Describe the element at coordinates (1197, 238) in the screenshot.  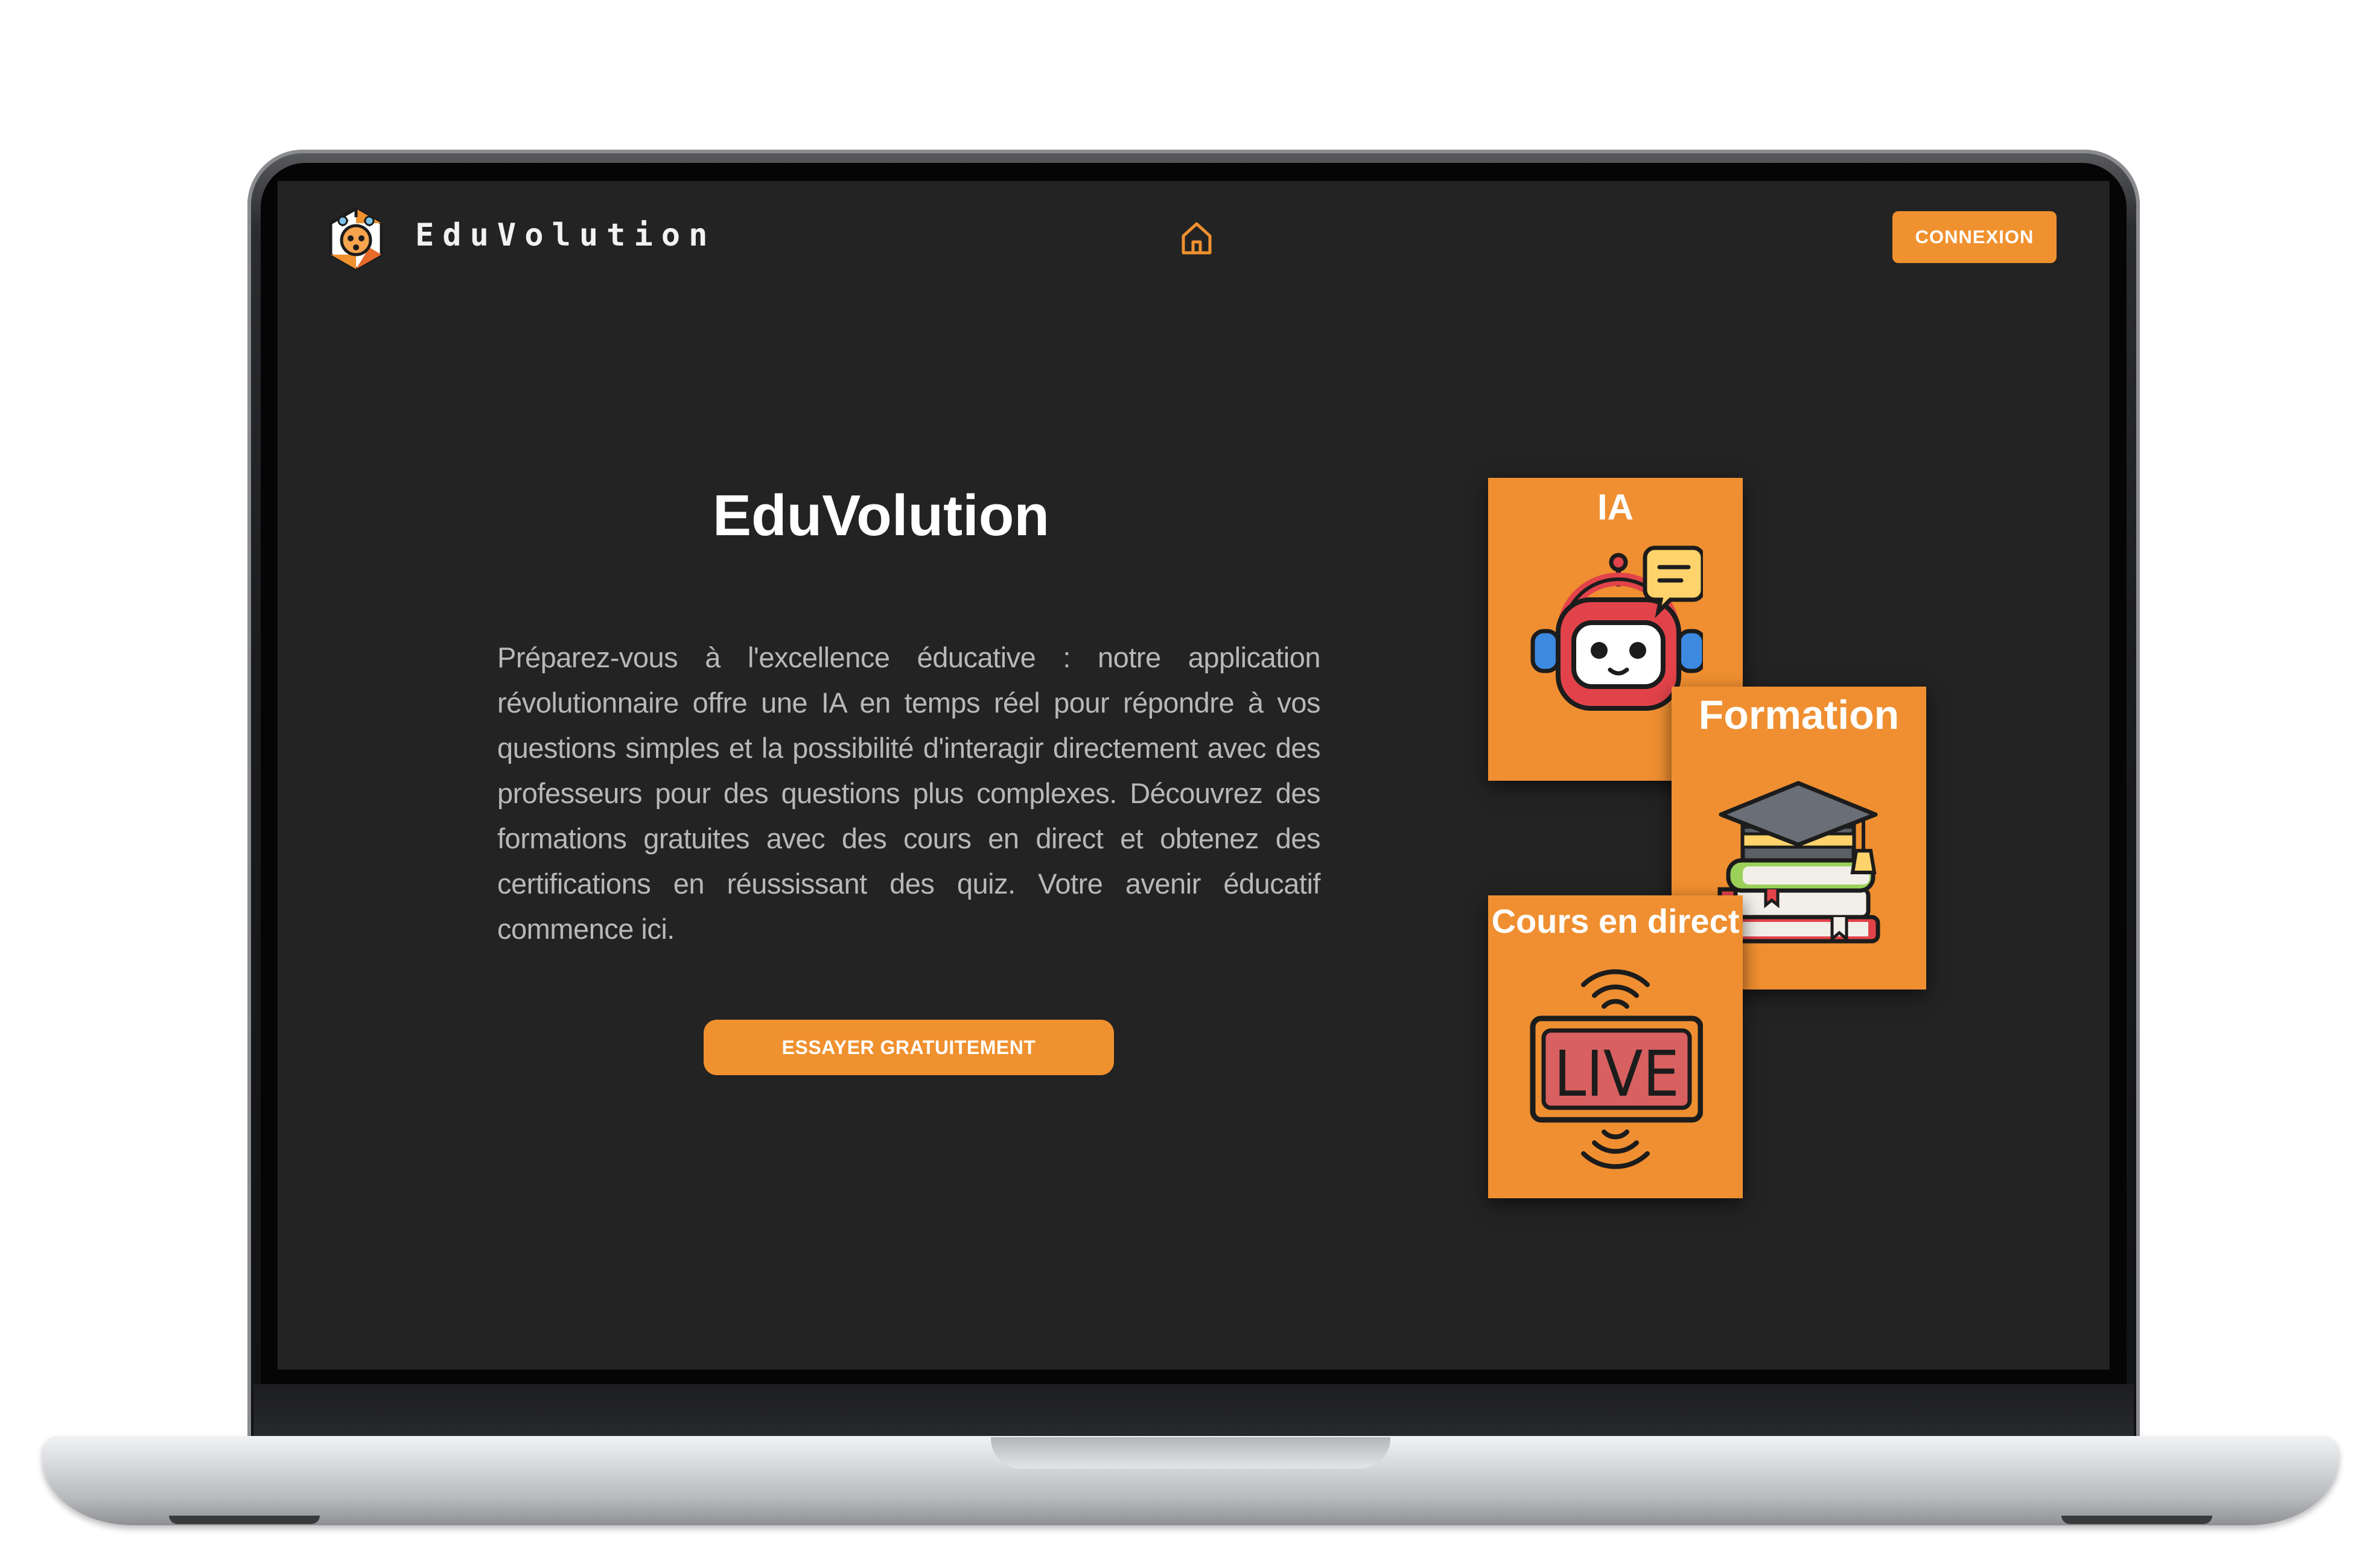
I see `home-icon` at that location.